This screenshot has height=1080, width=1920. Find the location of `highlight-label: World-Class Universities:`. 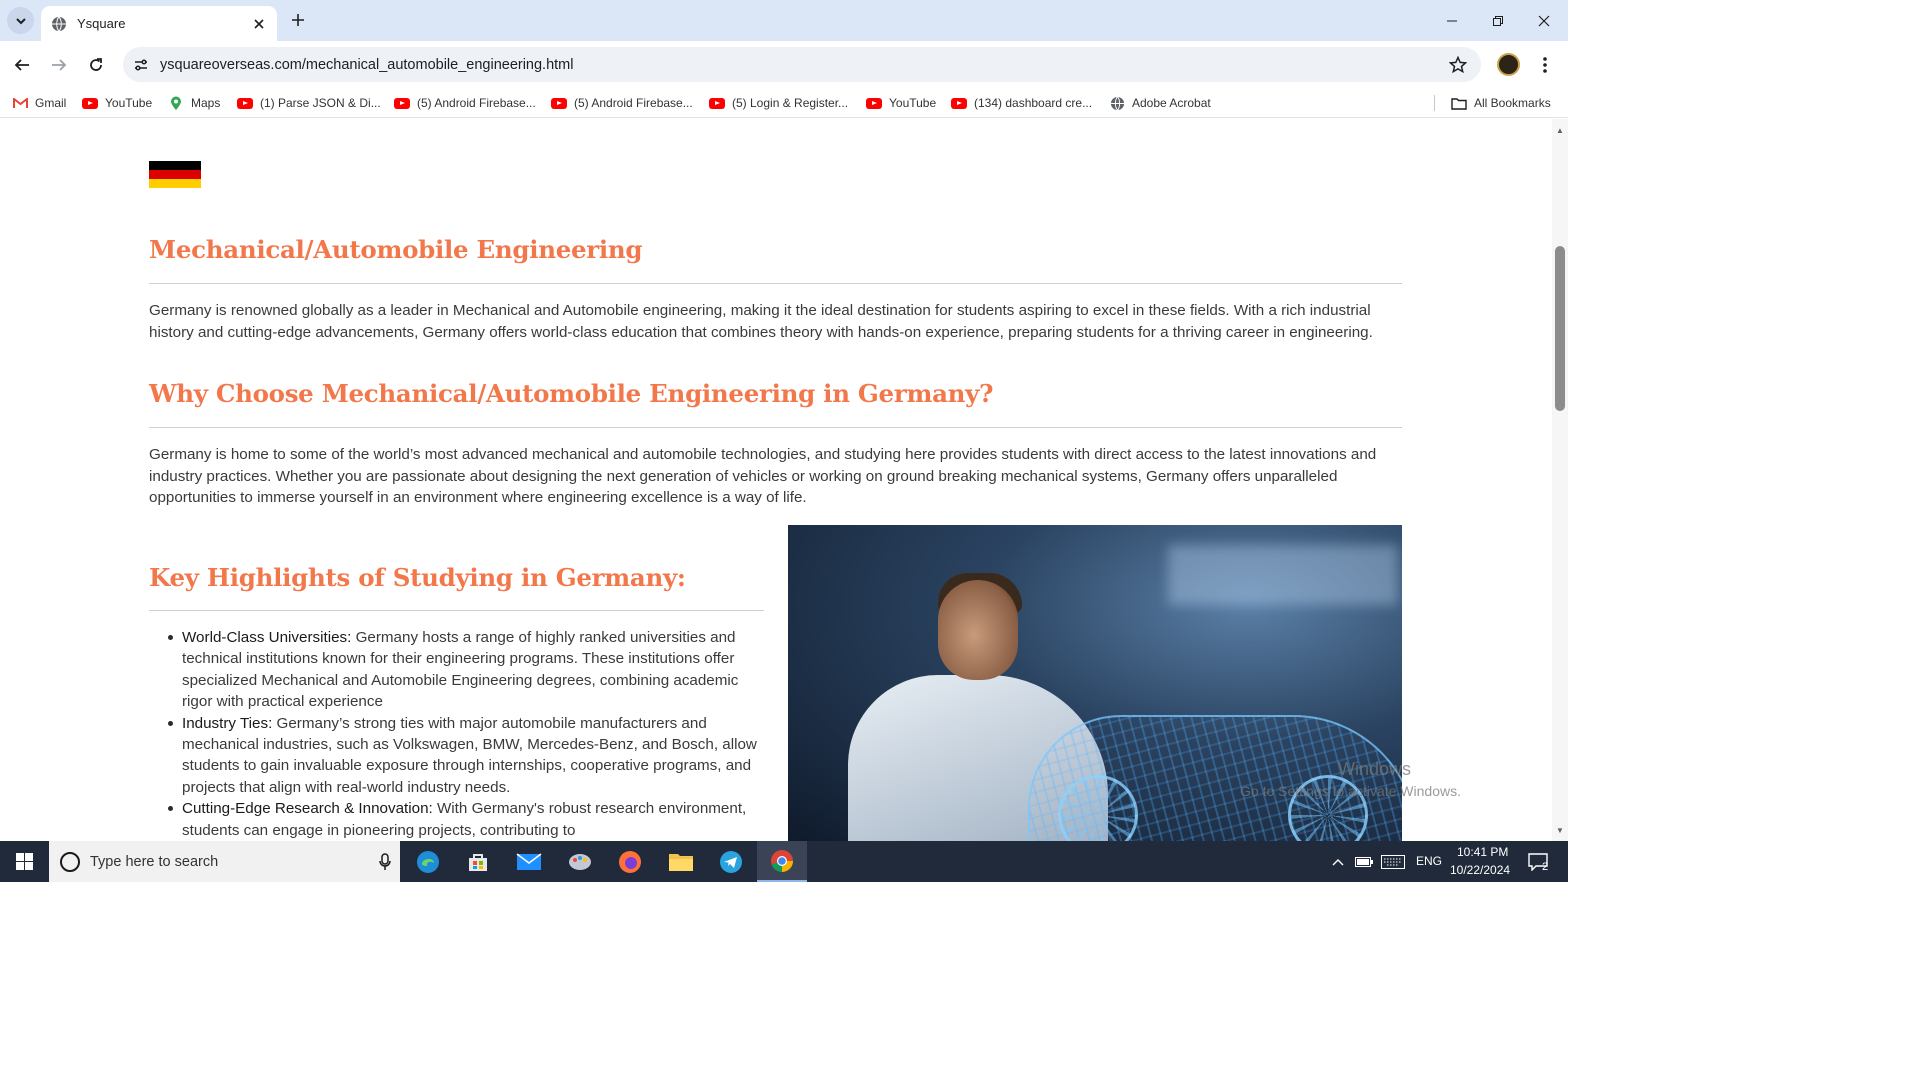

highlight-label: World-Class Universities: is located at coordinates (267, 637).